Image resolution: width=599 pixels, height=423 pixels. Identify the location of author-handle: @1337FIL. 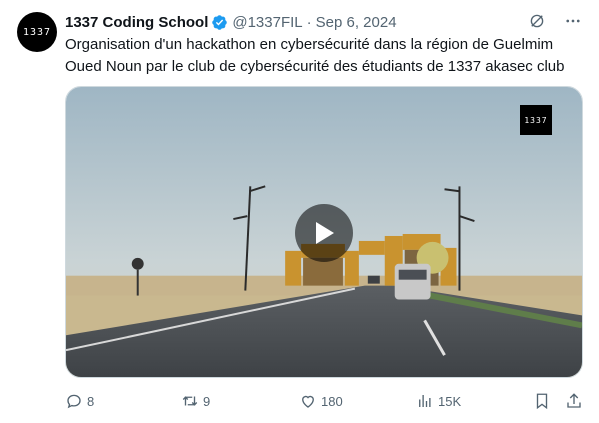
(267, 22).